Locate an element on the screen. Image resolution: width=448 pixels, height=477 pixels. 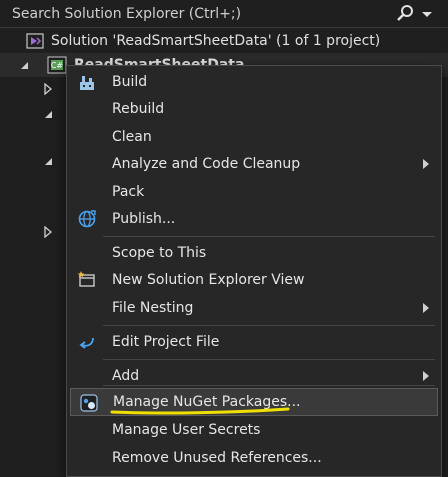
menu-item-manage-user-secrets: Manage User Secrets is located at coordinates (254, 430).